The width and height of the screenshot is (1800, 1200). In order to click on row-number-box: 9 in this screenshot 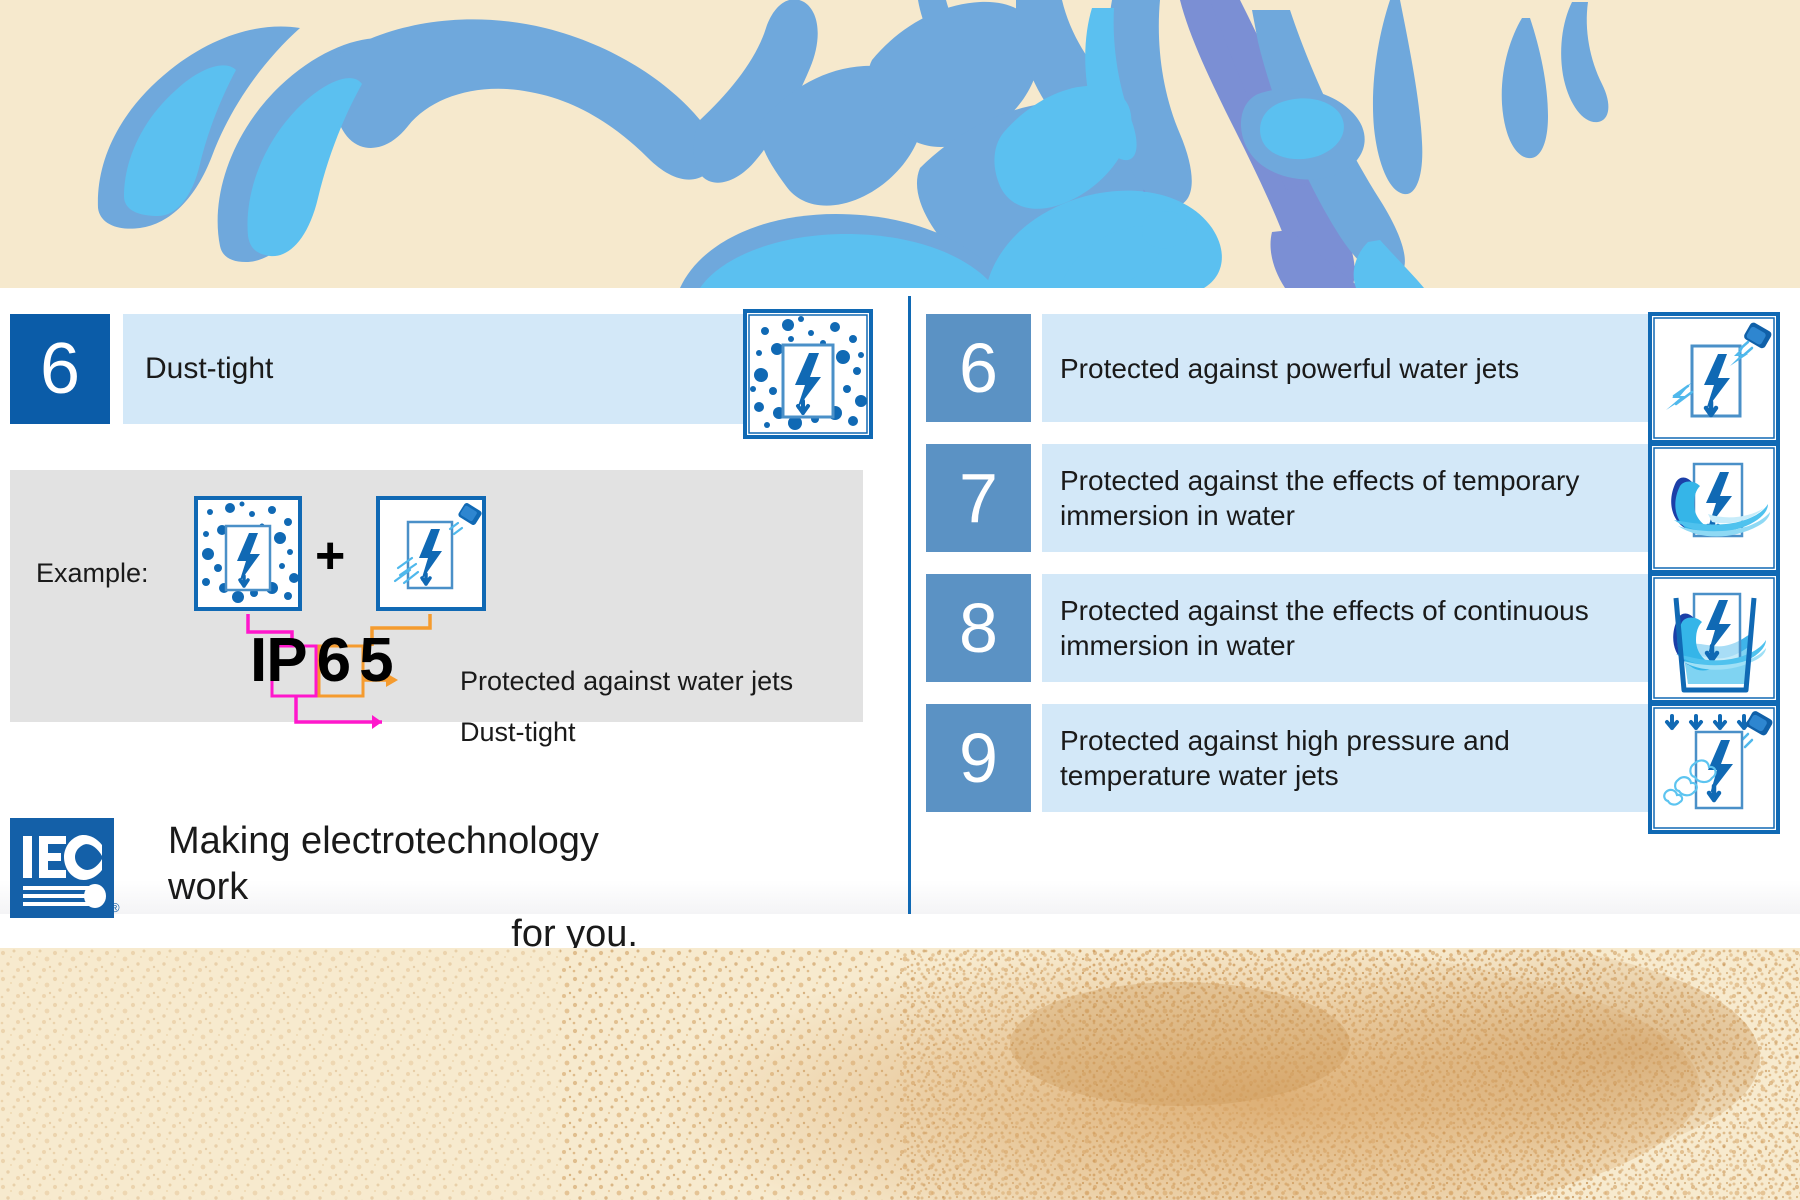, I will do `click(978, 758)`.